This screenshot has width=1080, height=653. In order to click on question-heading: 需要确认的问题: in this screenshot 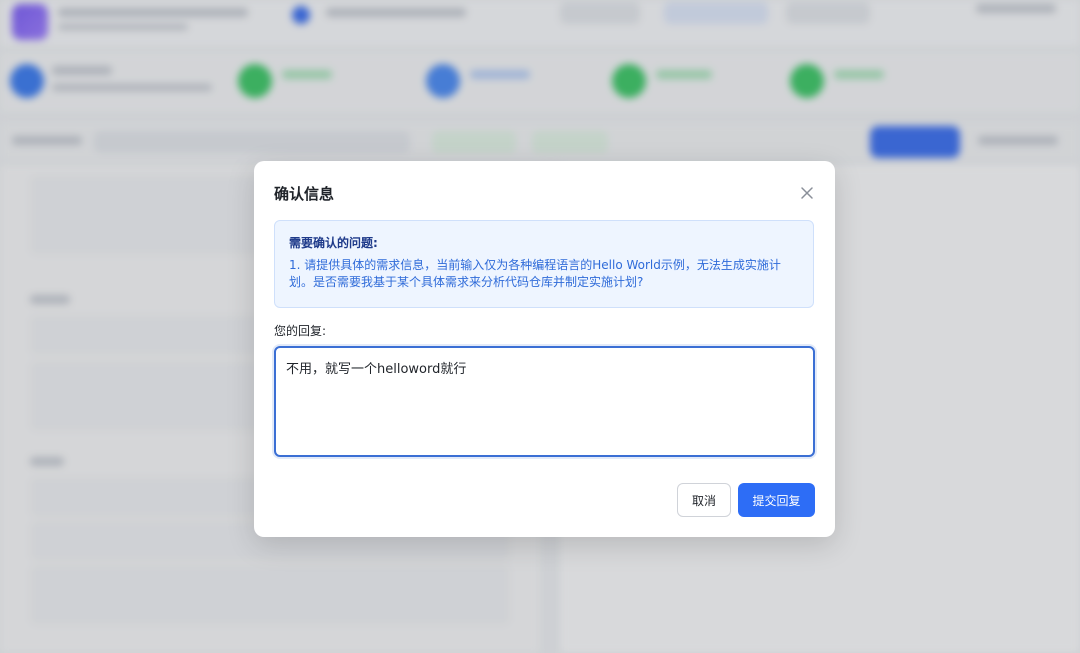, I will do `click(333, 243)`.